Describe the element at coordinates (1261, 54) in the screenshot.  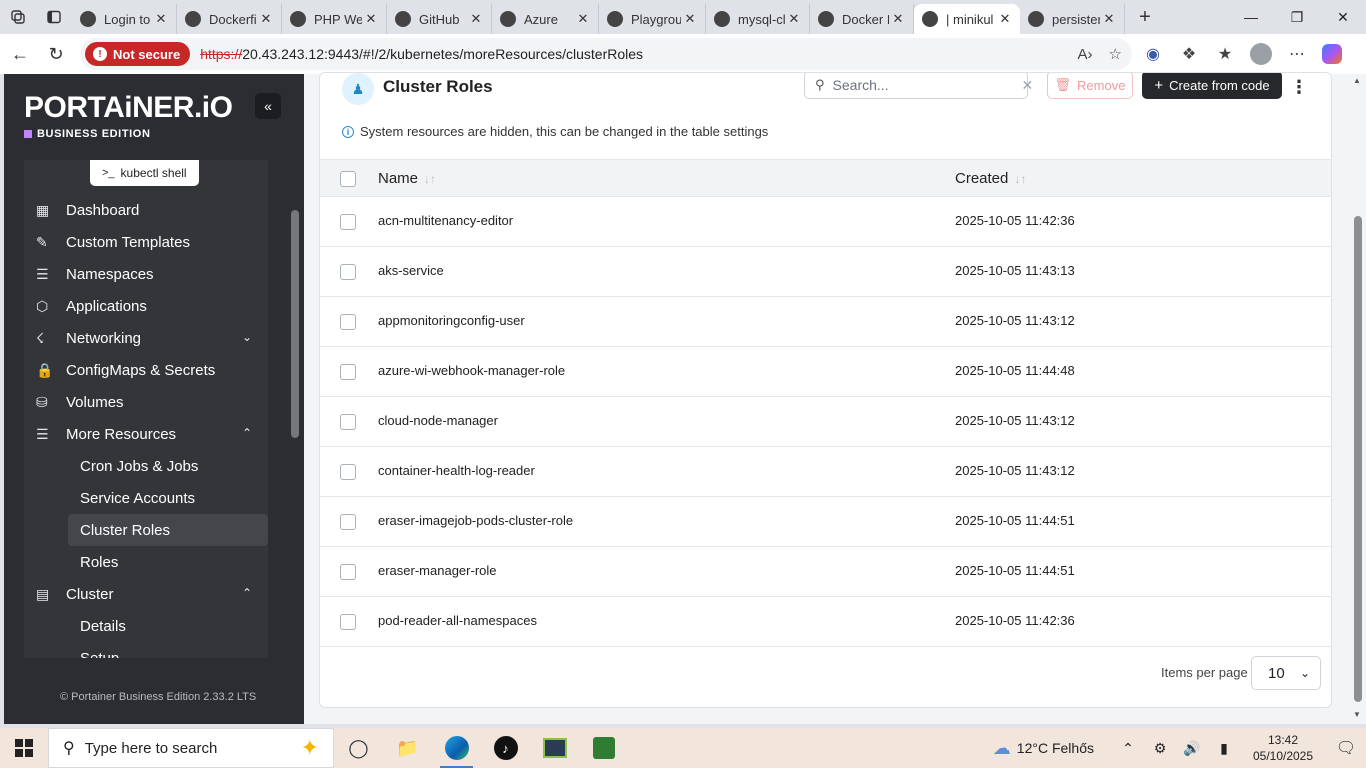
I see `profile-avatar-icon` at that location.